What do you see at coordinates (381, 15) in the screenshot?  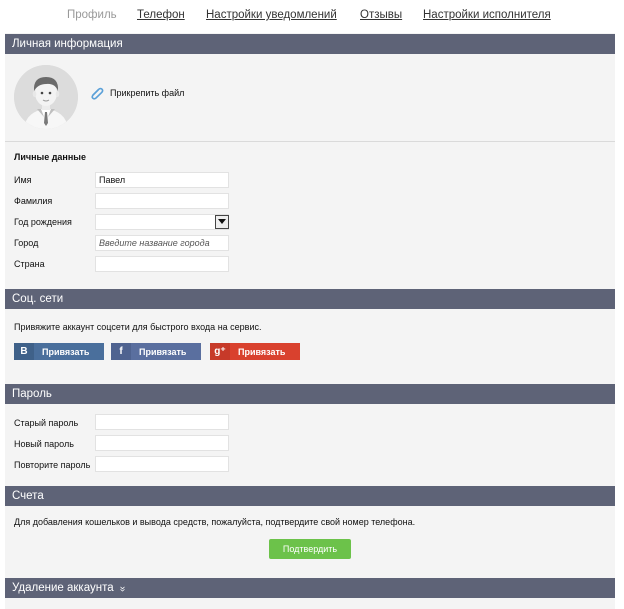 I see `tab-reviews: Отзывы` at bounding box center [381, 15].